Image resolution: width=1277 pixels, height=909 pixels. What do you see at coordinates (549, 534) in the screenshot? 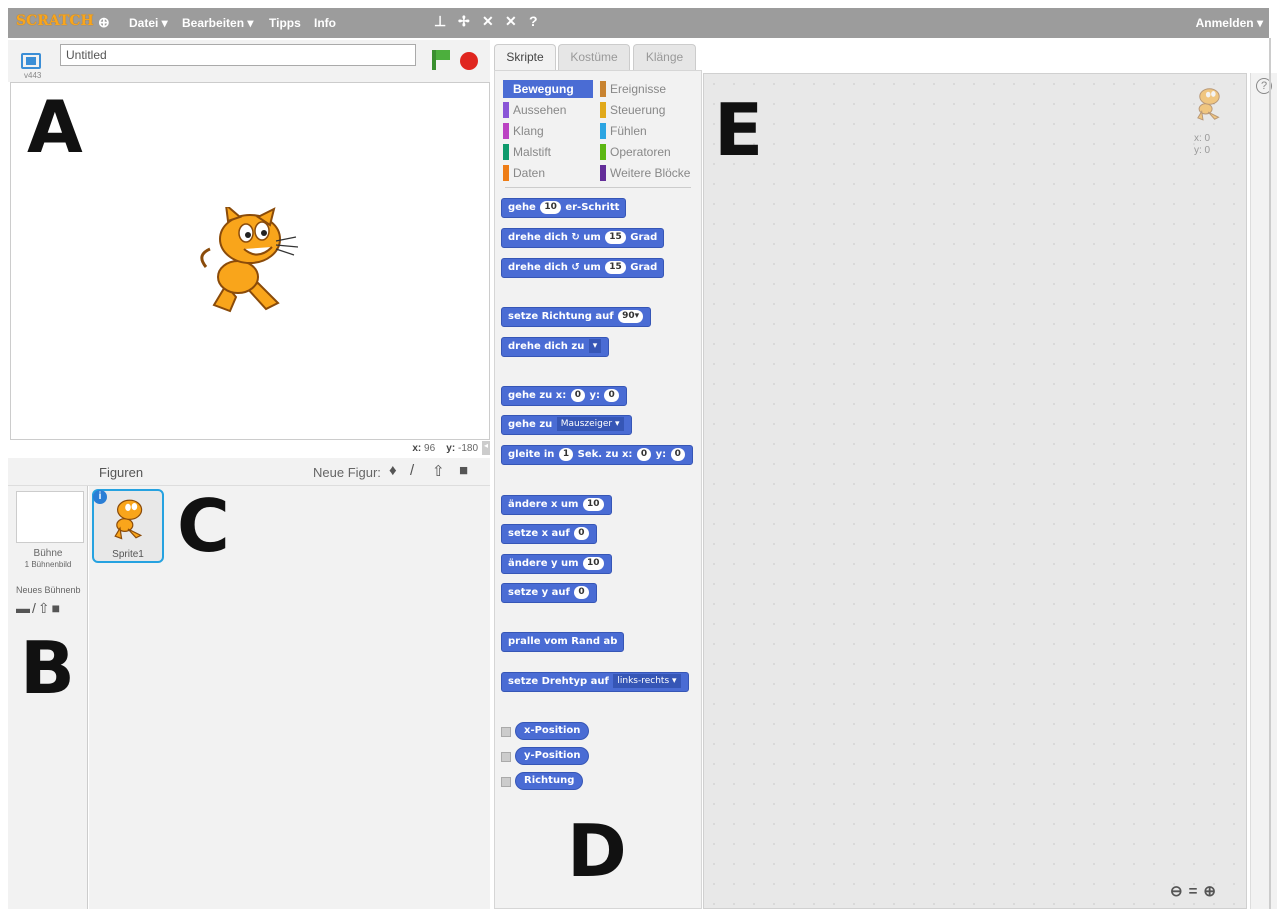
I see `block-set-x: setze x auf 0` at bounding box center [549, 534].